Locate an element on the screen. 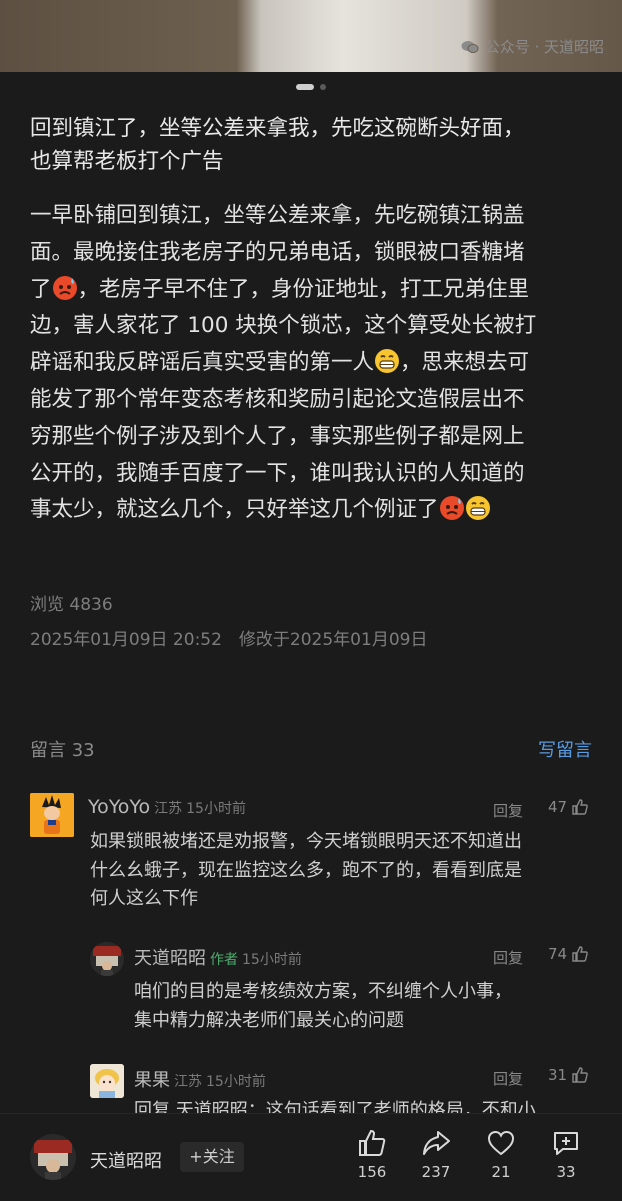 The width and height of the screenshot is (622, 1201). comment-line: 什么幺蛾子，现在监控这么多，跑不了的，看看到底是 is located at coordinates (306, 870).